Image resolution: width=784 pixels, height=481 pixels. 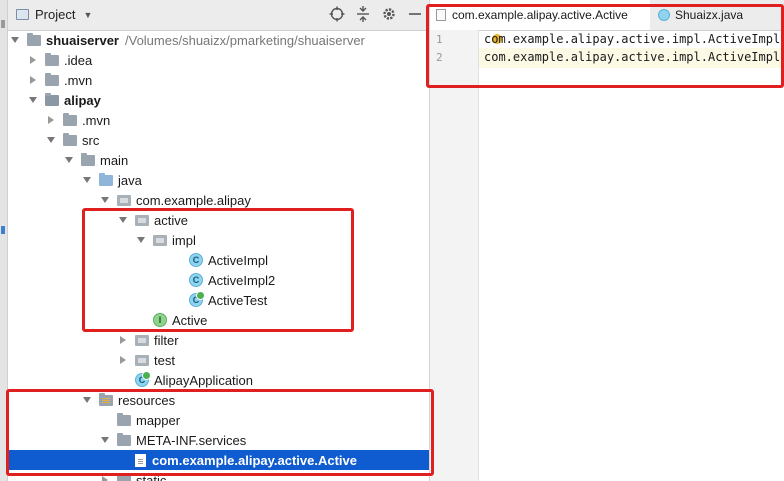 What do you see at coordinates (91, 140) in the screenshot?
I see `tree-item-label: src` at bounding box center [91, 140].